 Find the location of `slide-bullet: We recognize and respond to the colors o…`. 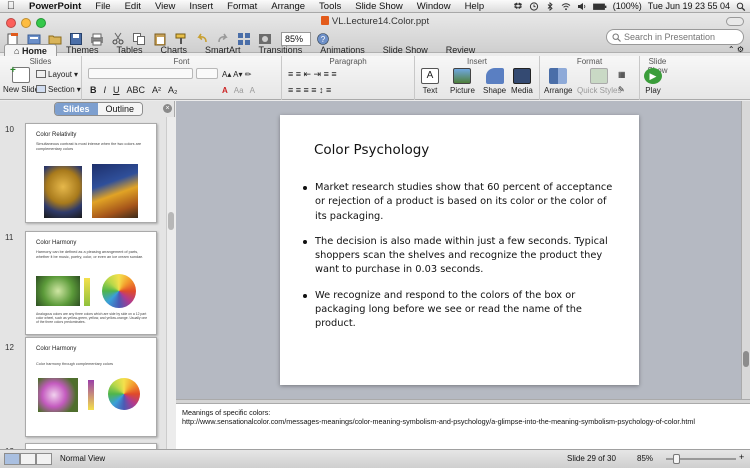

slide-bullet: We recognize and respond to the colors o… is located at coordinates (460, 310).